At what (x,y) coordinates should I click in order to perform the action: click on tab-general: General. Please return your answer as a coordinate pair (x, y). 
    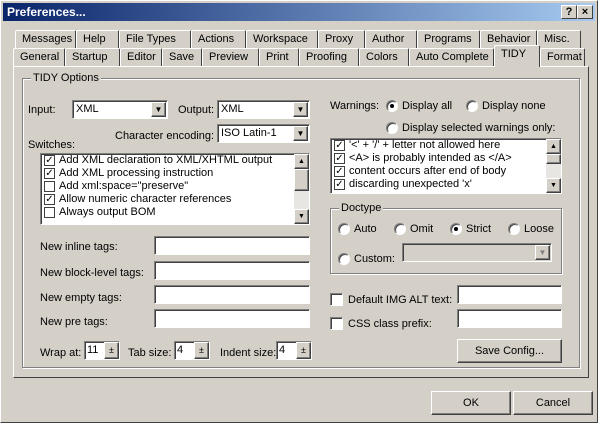
    Looking at the image, I should click on (39, 57).